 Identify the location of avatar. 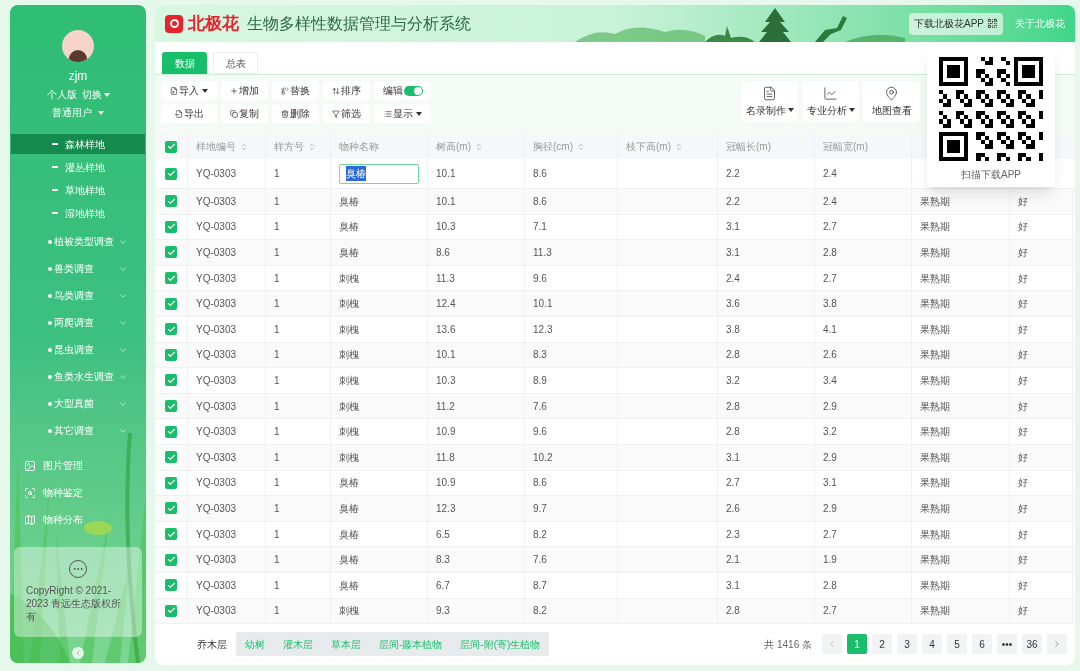
(78, 46).